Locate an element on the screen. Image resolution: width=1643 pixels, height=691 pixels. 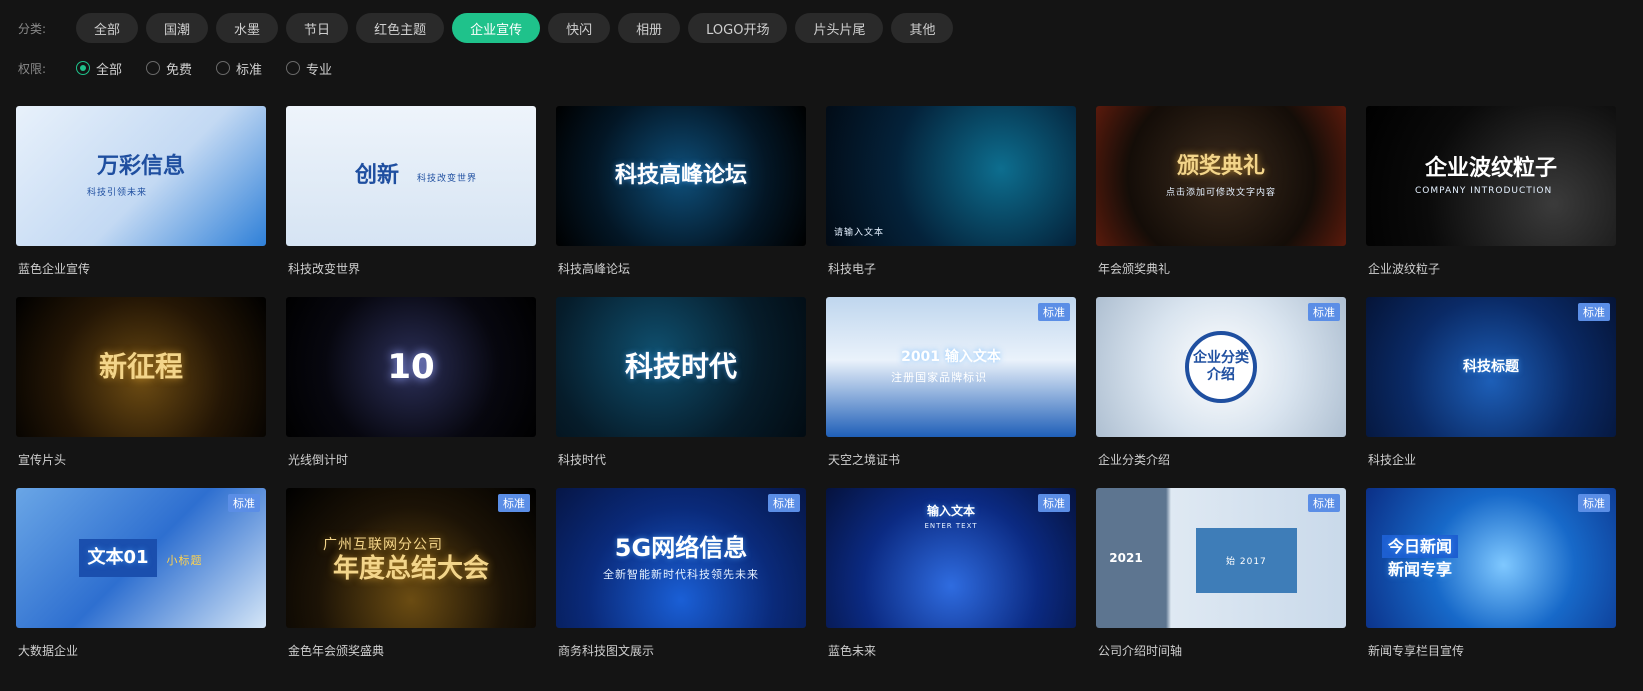
category-pill-all: 全部 is located at coordinates (107, 28).